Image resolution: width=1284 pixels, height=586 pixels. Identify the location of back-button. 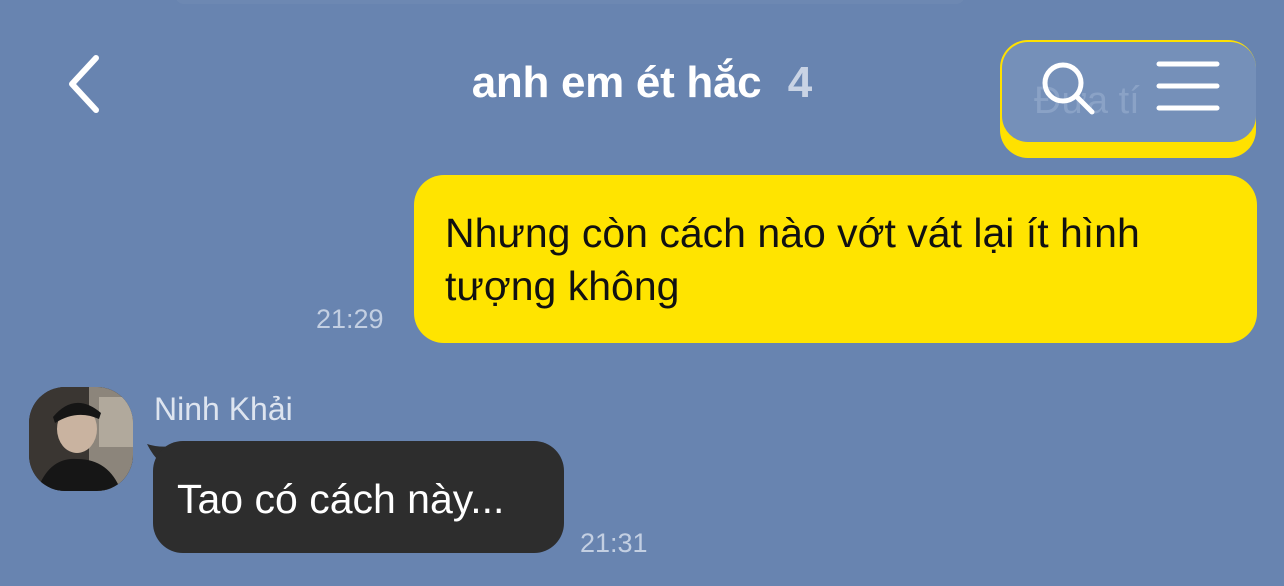
(84, 84).